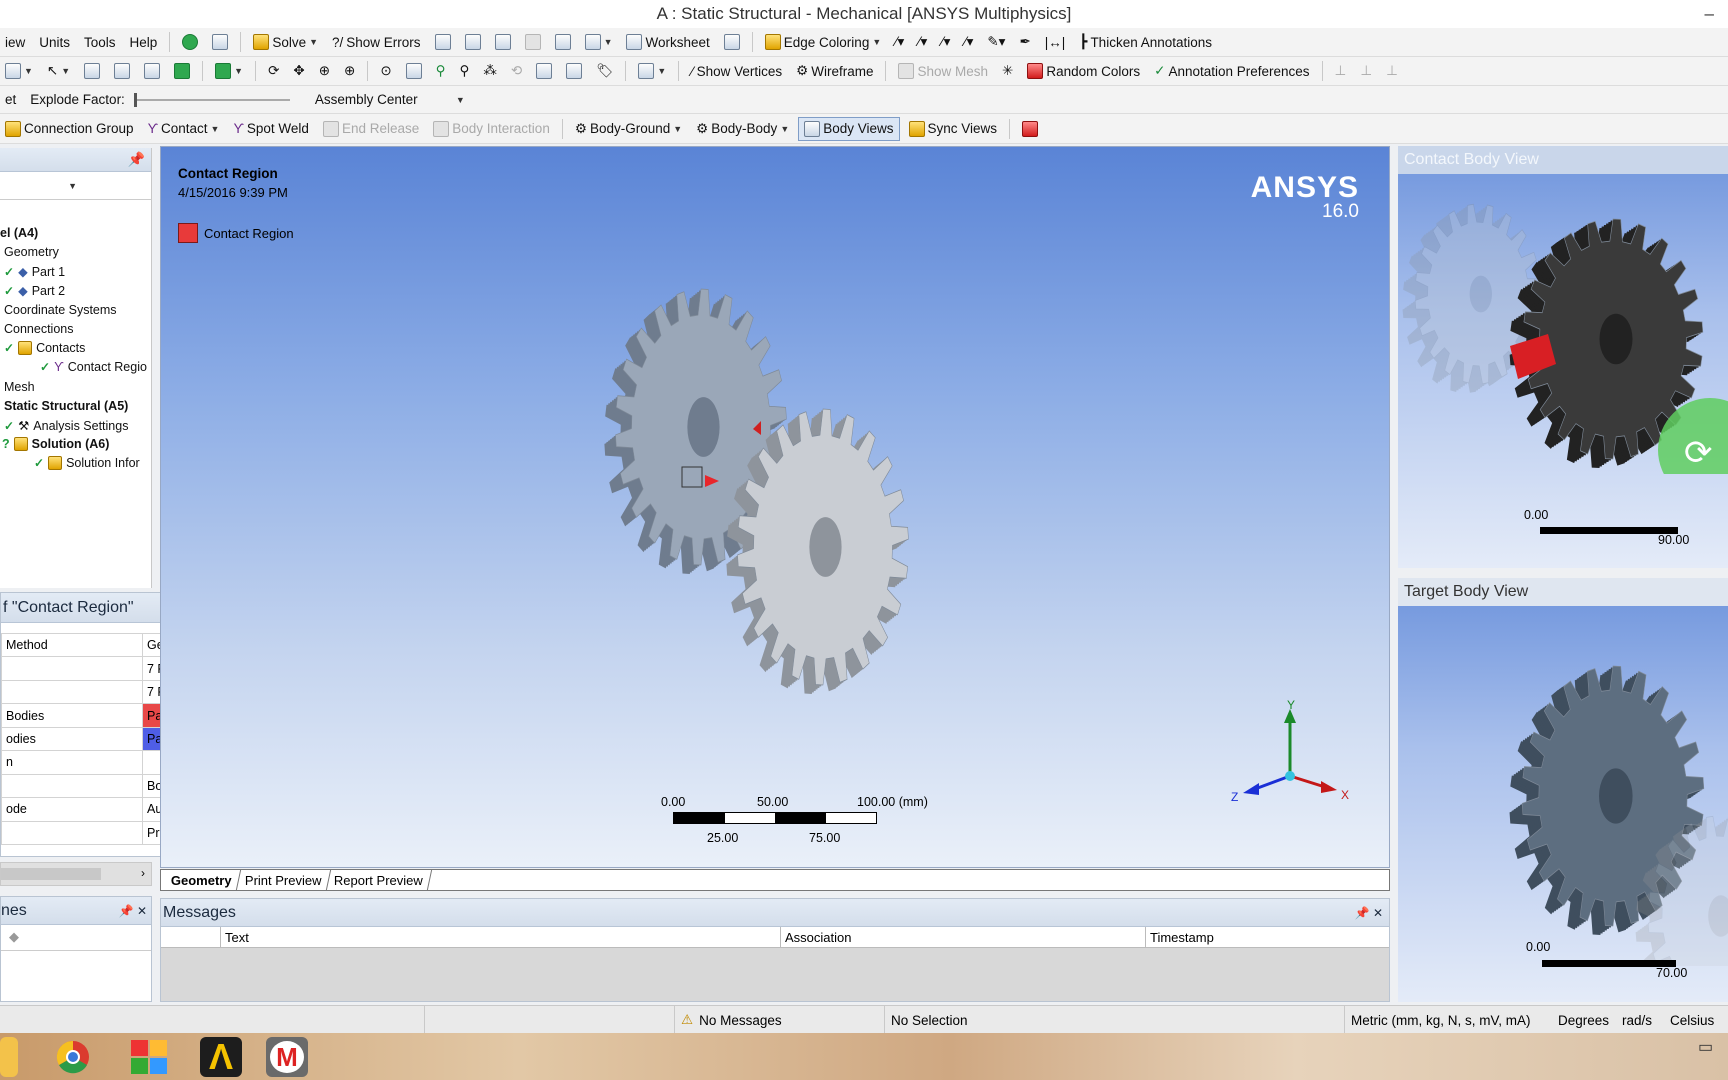  I want to click on worksheet-button: Worksheet, so click(667, 42).